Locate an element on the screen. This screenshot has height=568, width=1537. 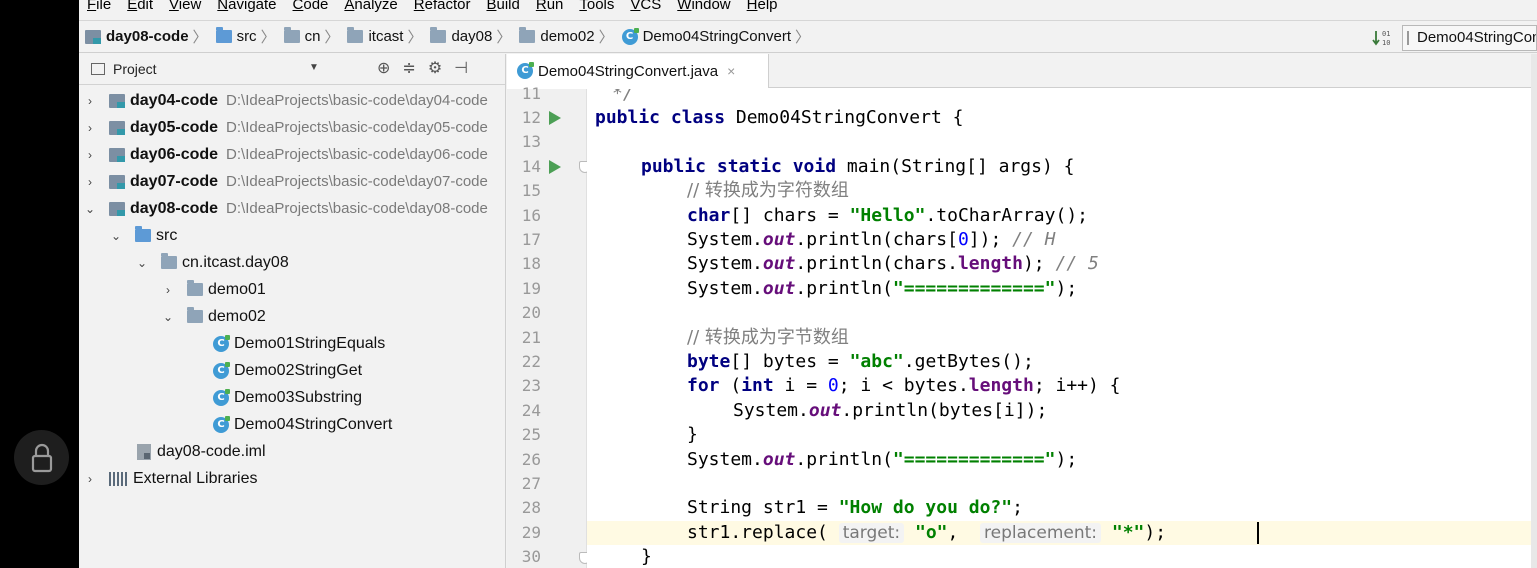
code-number: 0 is located at coordinates (833, 385).